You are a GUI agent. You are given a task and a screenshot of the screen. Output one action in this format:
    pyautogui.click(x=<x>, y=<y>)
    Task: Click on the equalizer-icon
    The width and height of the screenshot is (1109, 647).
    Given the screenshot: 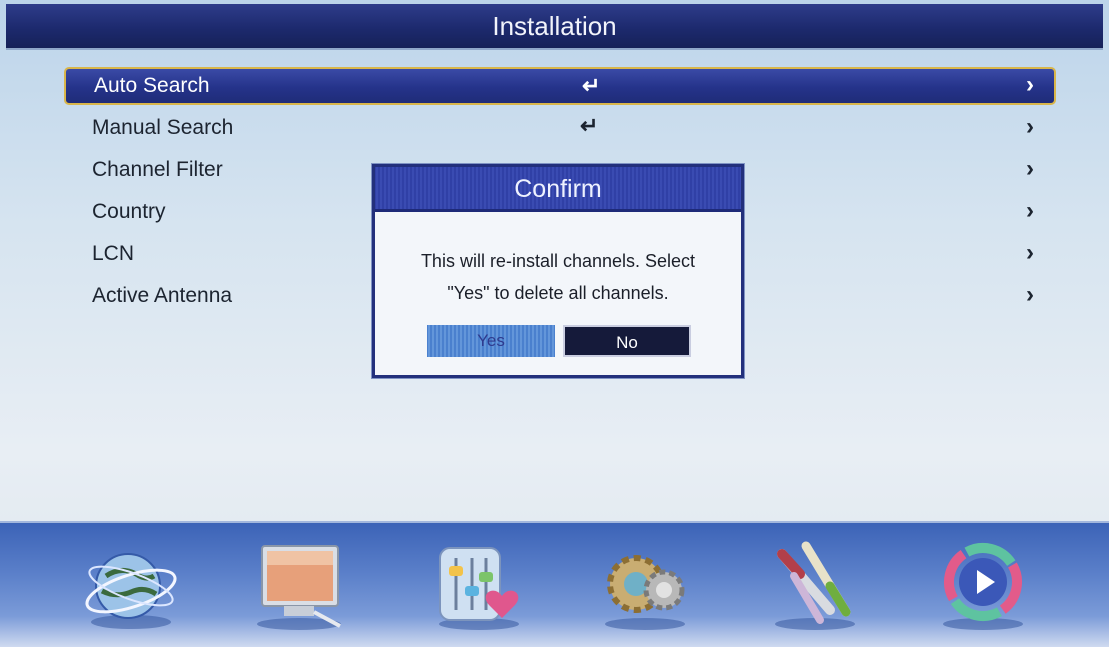 What is the action you would take?
    pyautogui.click(x=479, y=586)
    